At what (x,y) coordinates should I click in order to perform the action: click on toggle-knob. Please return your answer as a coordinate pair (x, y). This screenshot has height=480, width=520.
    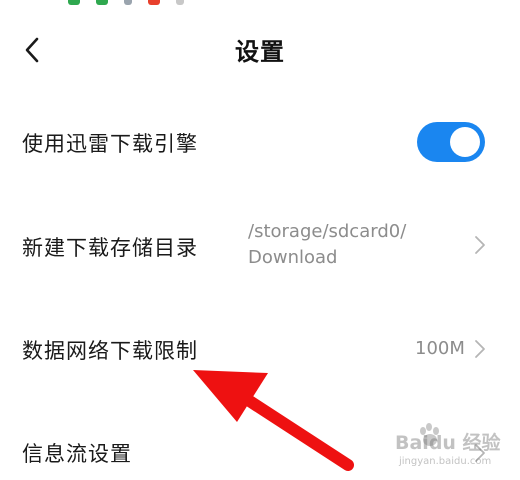
    Looking at the image, I should click on (465, 142).